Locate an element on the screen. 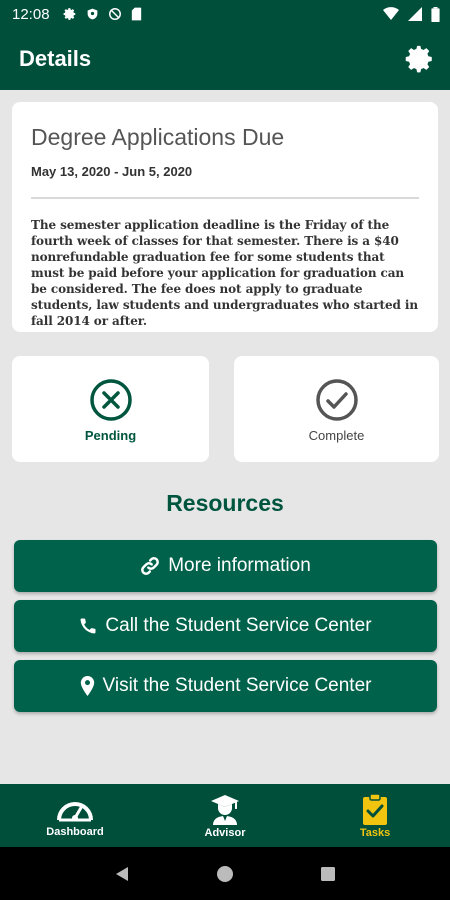 The image size is (450, 900). back-triangle-icon is located at coordinates (121, 873).